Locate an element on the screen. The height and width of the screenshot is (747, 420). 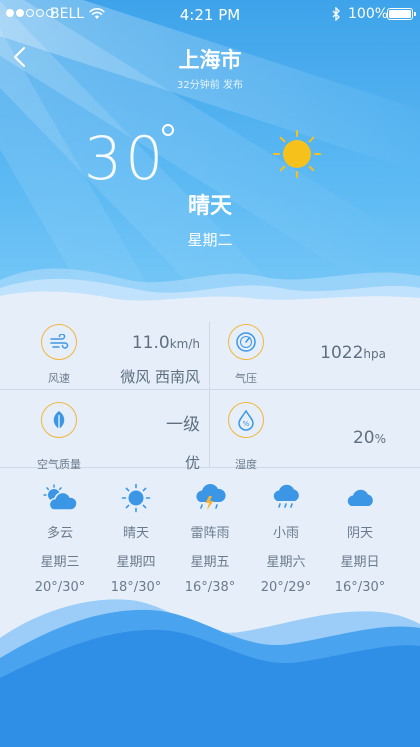
thunderstorm-icon is located at coordinates (210, 498).